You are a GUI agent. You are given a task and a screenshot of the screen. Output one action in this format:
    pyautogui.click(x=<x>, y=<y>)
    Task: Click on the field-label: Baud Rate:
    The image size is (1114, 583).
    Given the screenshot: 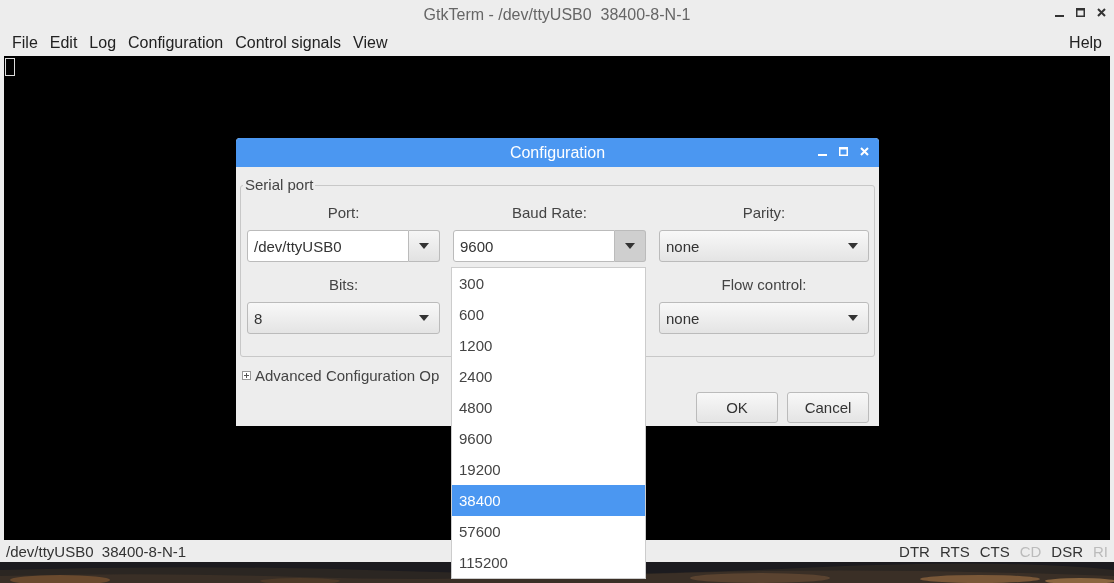 What is the action you would take?
    pyautogui.click(x=549, y=213)
    